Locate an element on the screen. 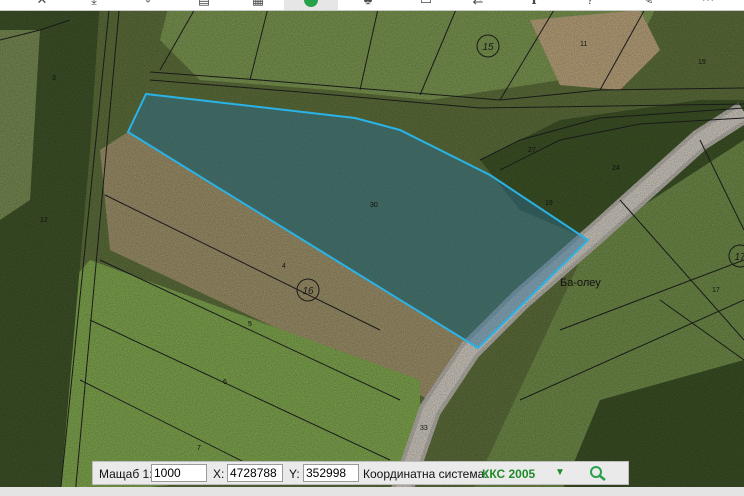  search-button is located at coordinates (598, 473).